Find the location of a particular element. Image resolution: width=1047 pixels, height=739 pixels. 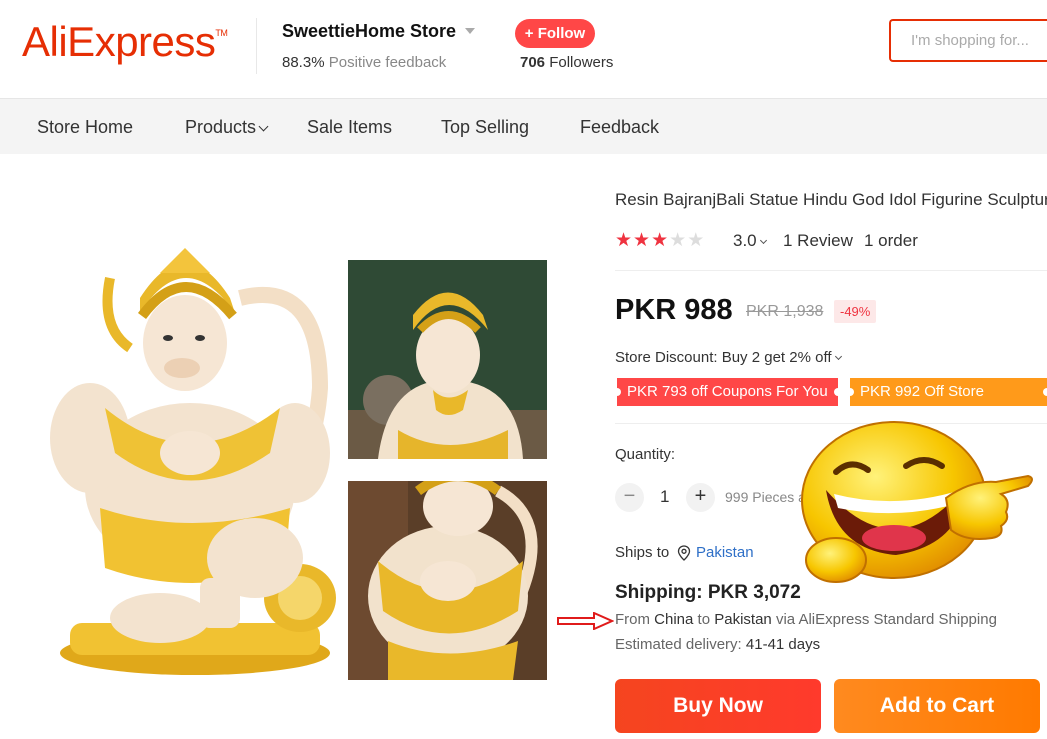

estimated-delivery: Estimated delivery: 41-41 days is located at coordinates (717, 644).